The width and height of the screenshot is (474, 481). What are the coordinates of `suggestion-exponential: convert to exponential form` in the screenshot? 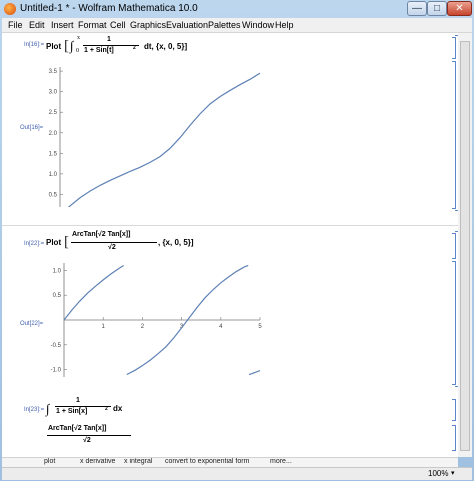 It's located at (207, 461).